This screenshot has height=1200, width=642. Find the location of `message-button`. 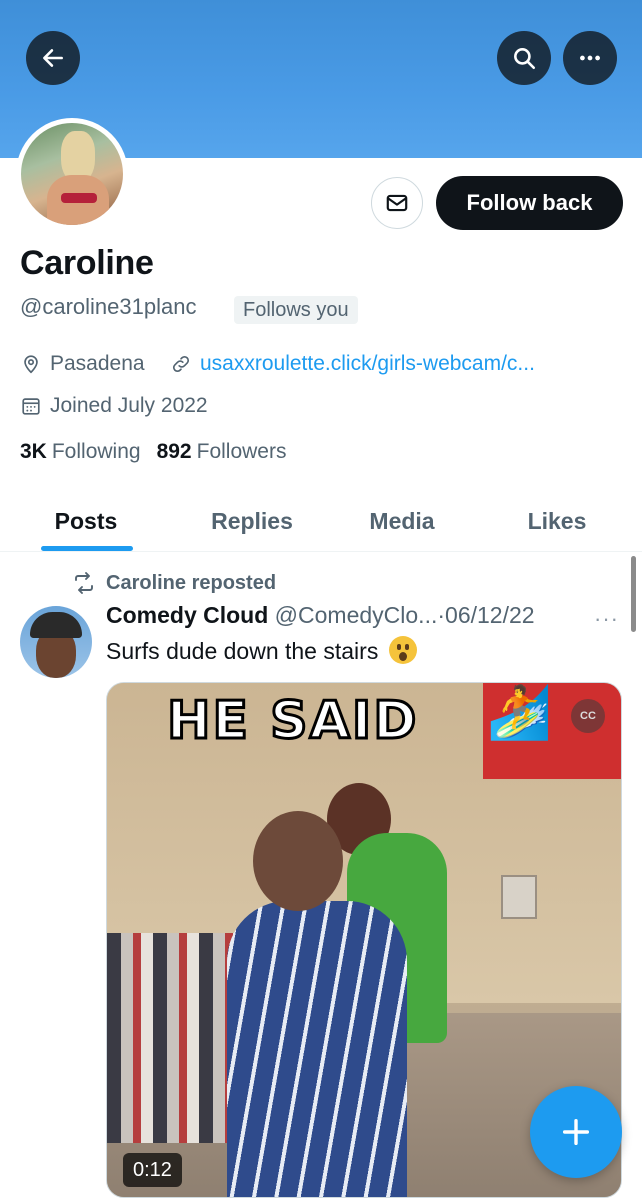

message-button is located at coordinates (397, 203).